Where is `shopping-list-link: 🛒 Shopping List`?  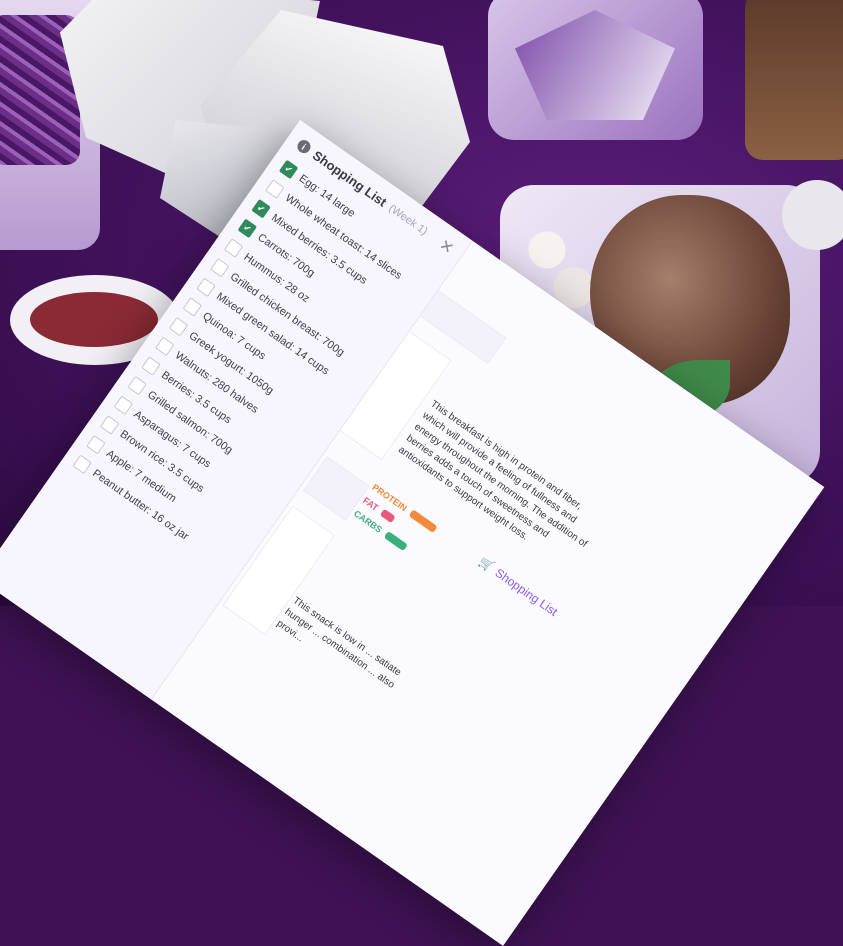
shopping-list-link: 🛒 Shopping List is located at coordinates (518, 586).